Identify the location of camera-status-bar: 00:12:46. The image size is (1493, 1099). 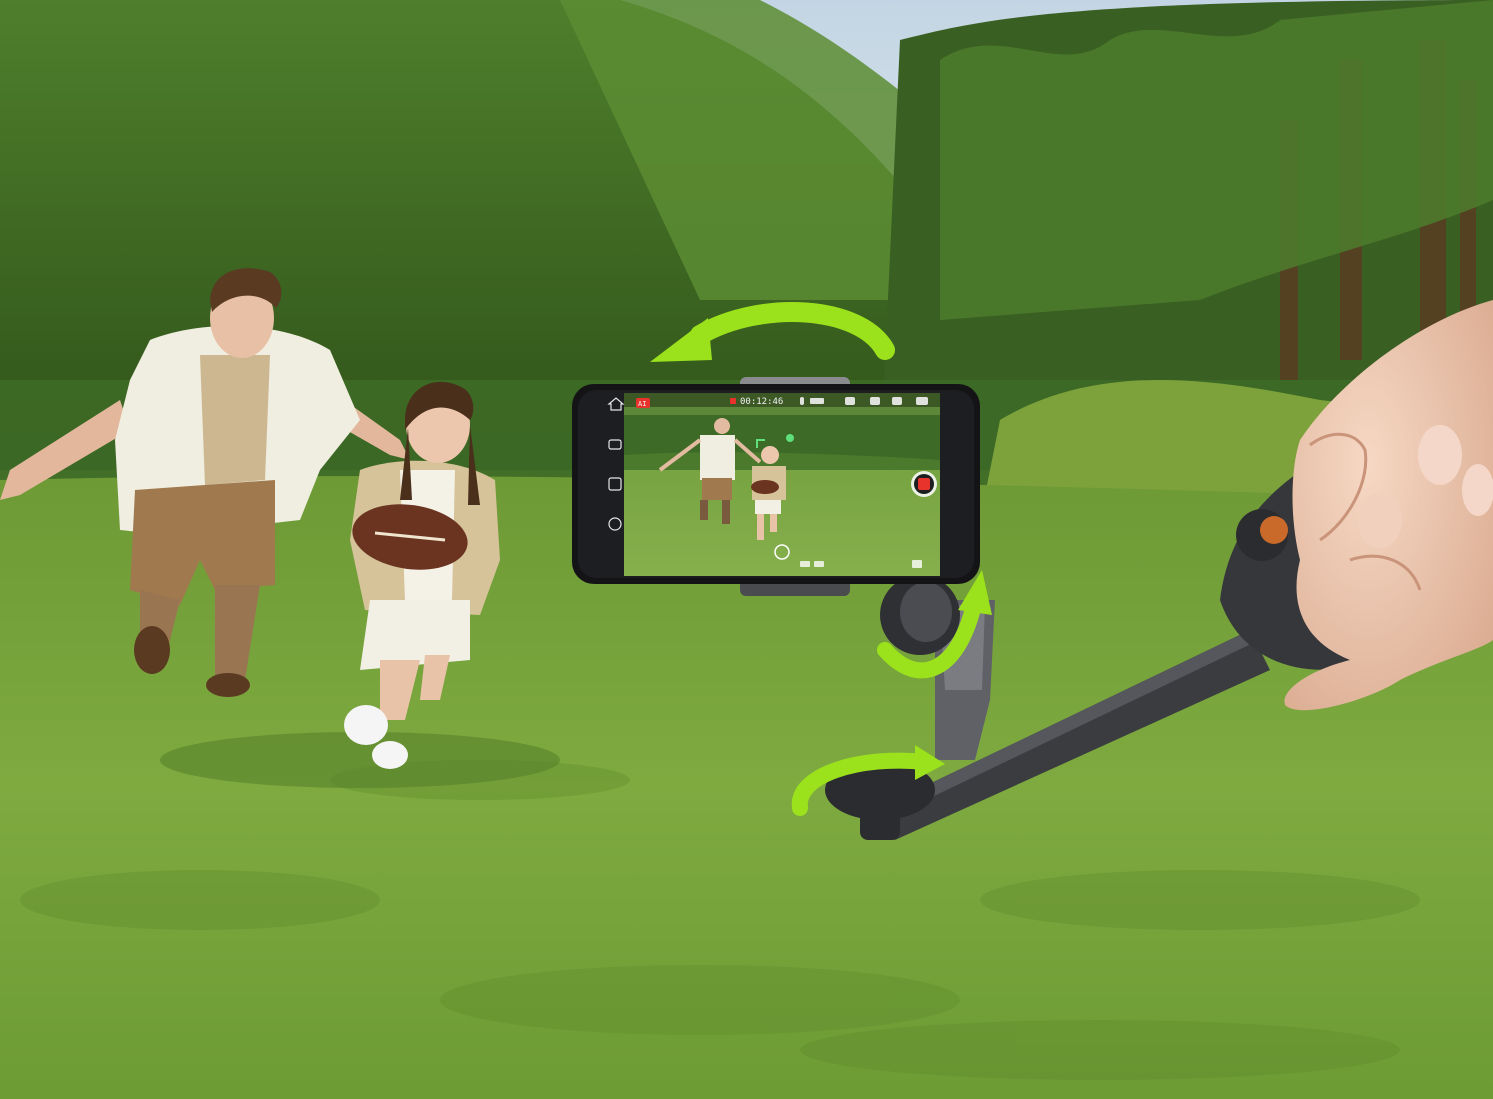
(782, 400).